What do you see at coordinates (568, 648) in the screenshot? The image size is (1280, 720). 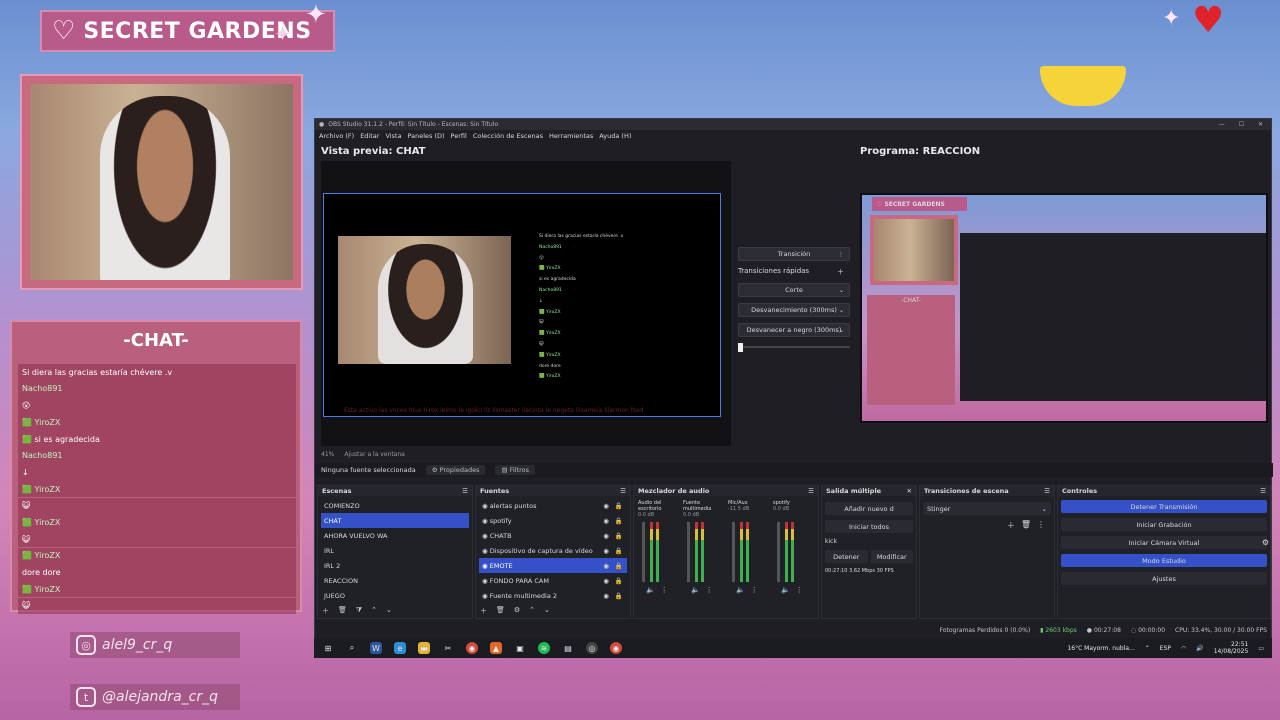 I see `app-icon: ▤` at bounding box center [568, 648].